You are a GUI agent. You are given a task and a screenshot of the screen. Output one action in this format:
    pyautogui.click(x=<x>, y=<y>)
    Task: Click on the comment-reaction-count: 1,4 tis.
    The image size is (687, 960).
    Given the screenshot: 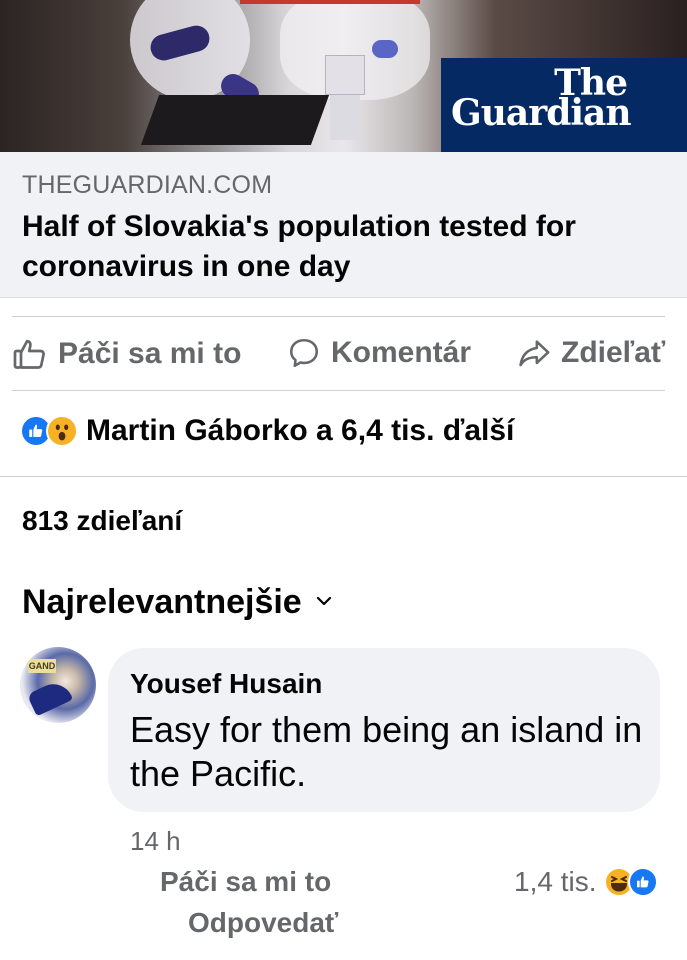 What is the action you would take?
    pyautogui.click(x=555, y=881)
    